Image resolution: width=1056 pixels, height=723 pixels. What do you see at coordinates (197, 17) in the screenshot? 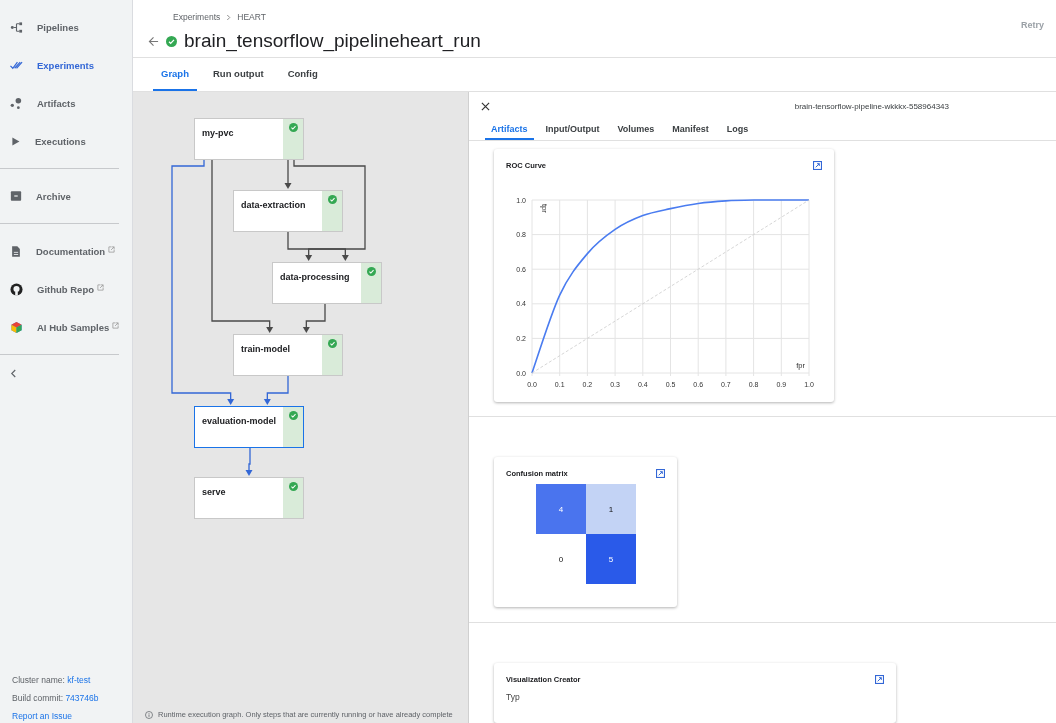
I see `breadcrumb-link: Experiments` at bounding box center [197, 17].